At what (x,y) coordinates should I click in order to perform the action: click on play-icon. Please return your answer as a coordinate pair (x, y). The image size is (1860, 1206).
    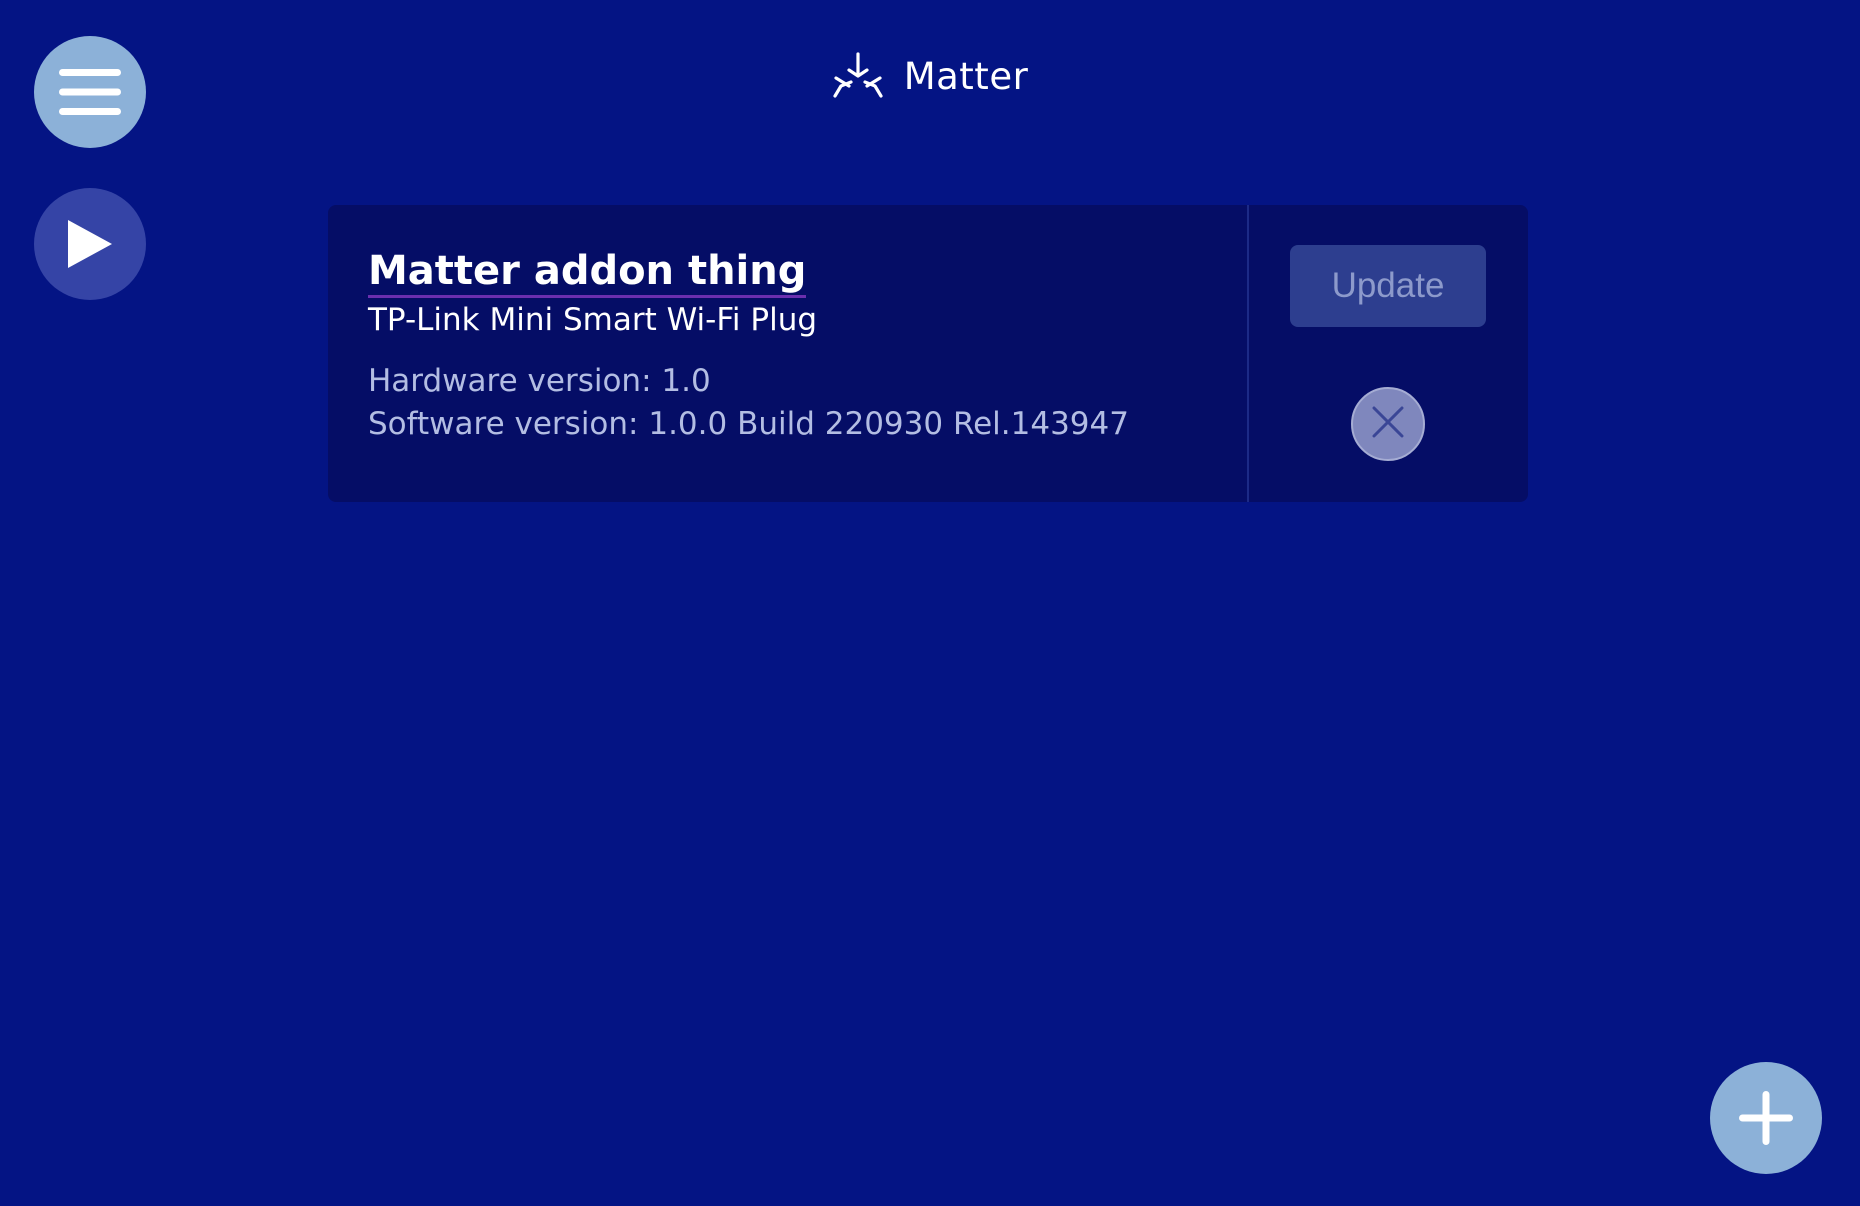
    Looking at the image, I should click on (90, 244).